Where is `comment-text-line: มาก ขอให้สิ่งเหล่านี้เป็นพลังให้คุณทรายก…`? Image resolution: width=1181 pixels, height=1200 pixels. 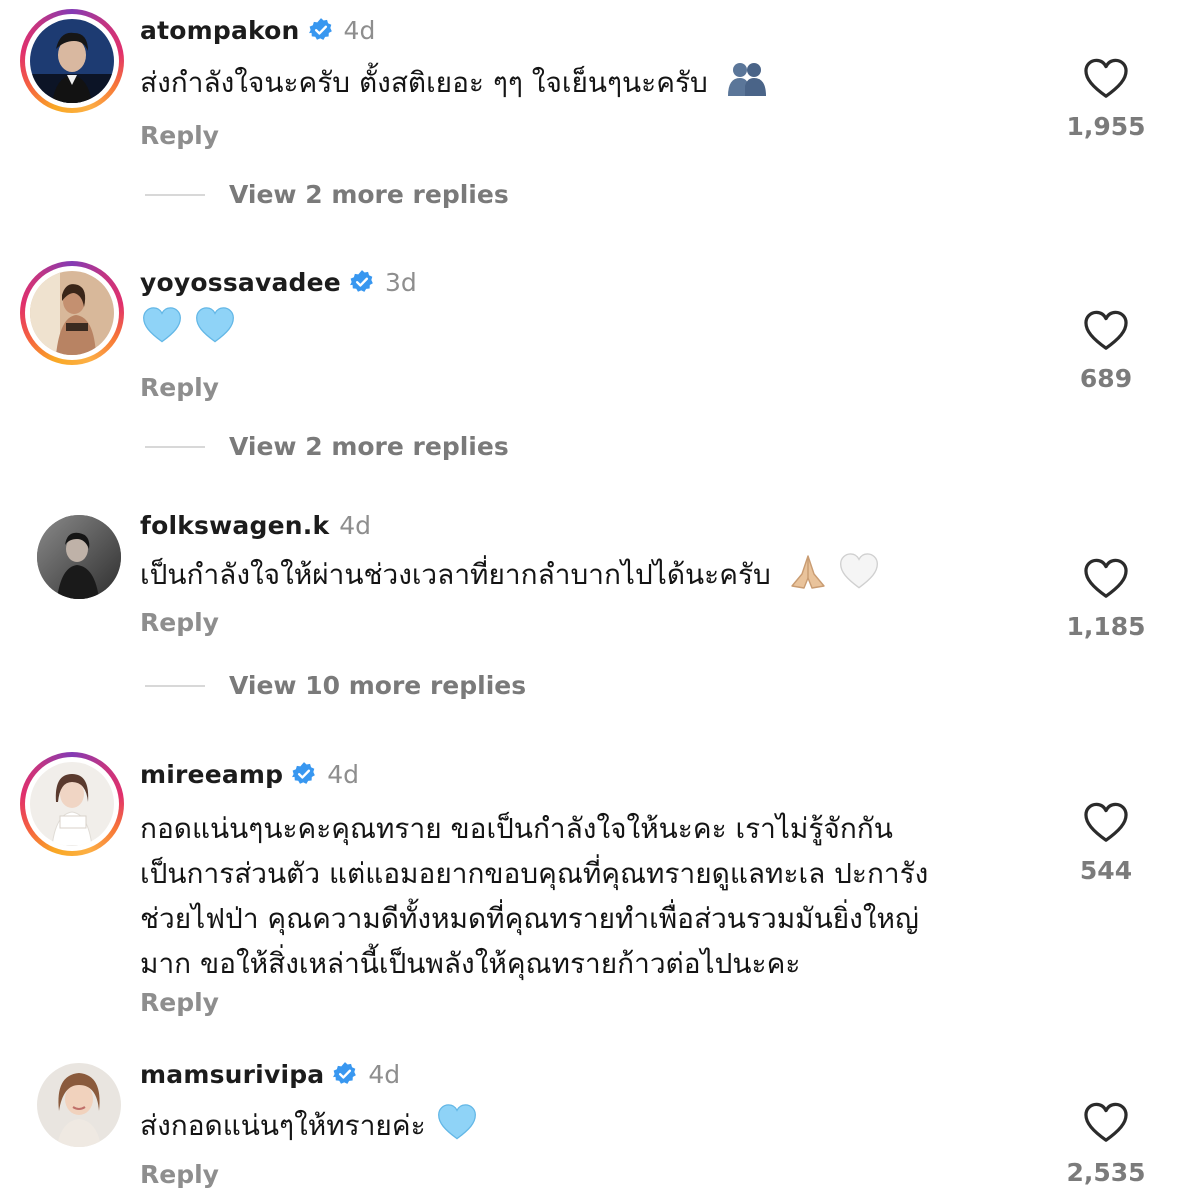 comment-text-line: มาก ขอให้สิ่งเหล่านี้เป็นพลังให้คุณทรายก… is located at coordinates (470, 963).